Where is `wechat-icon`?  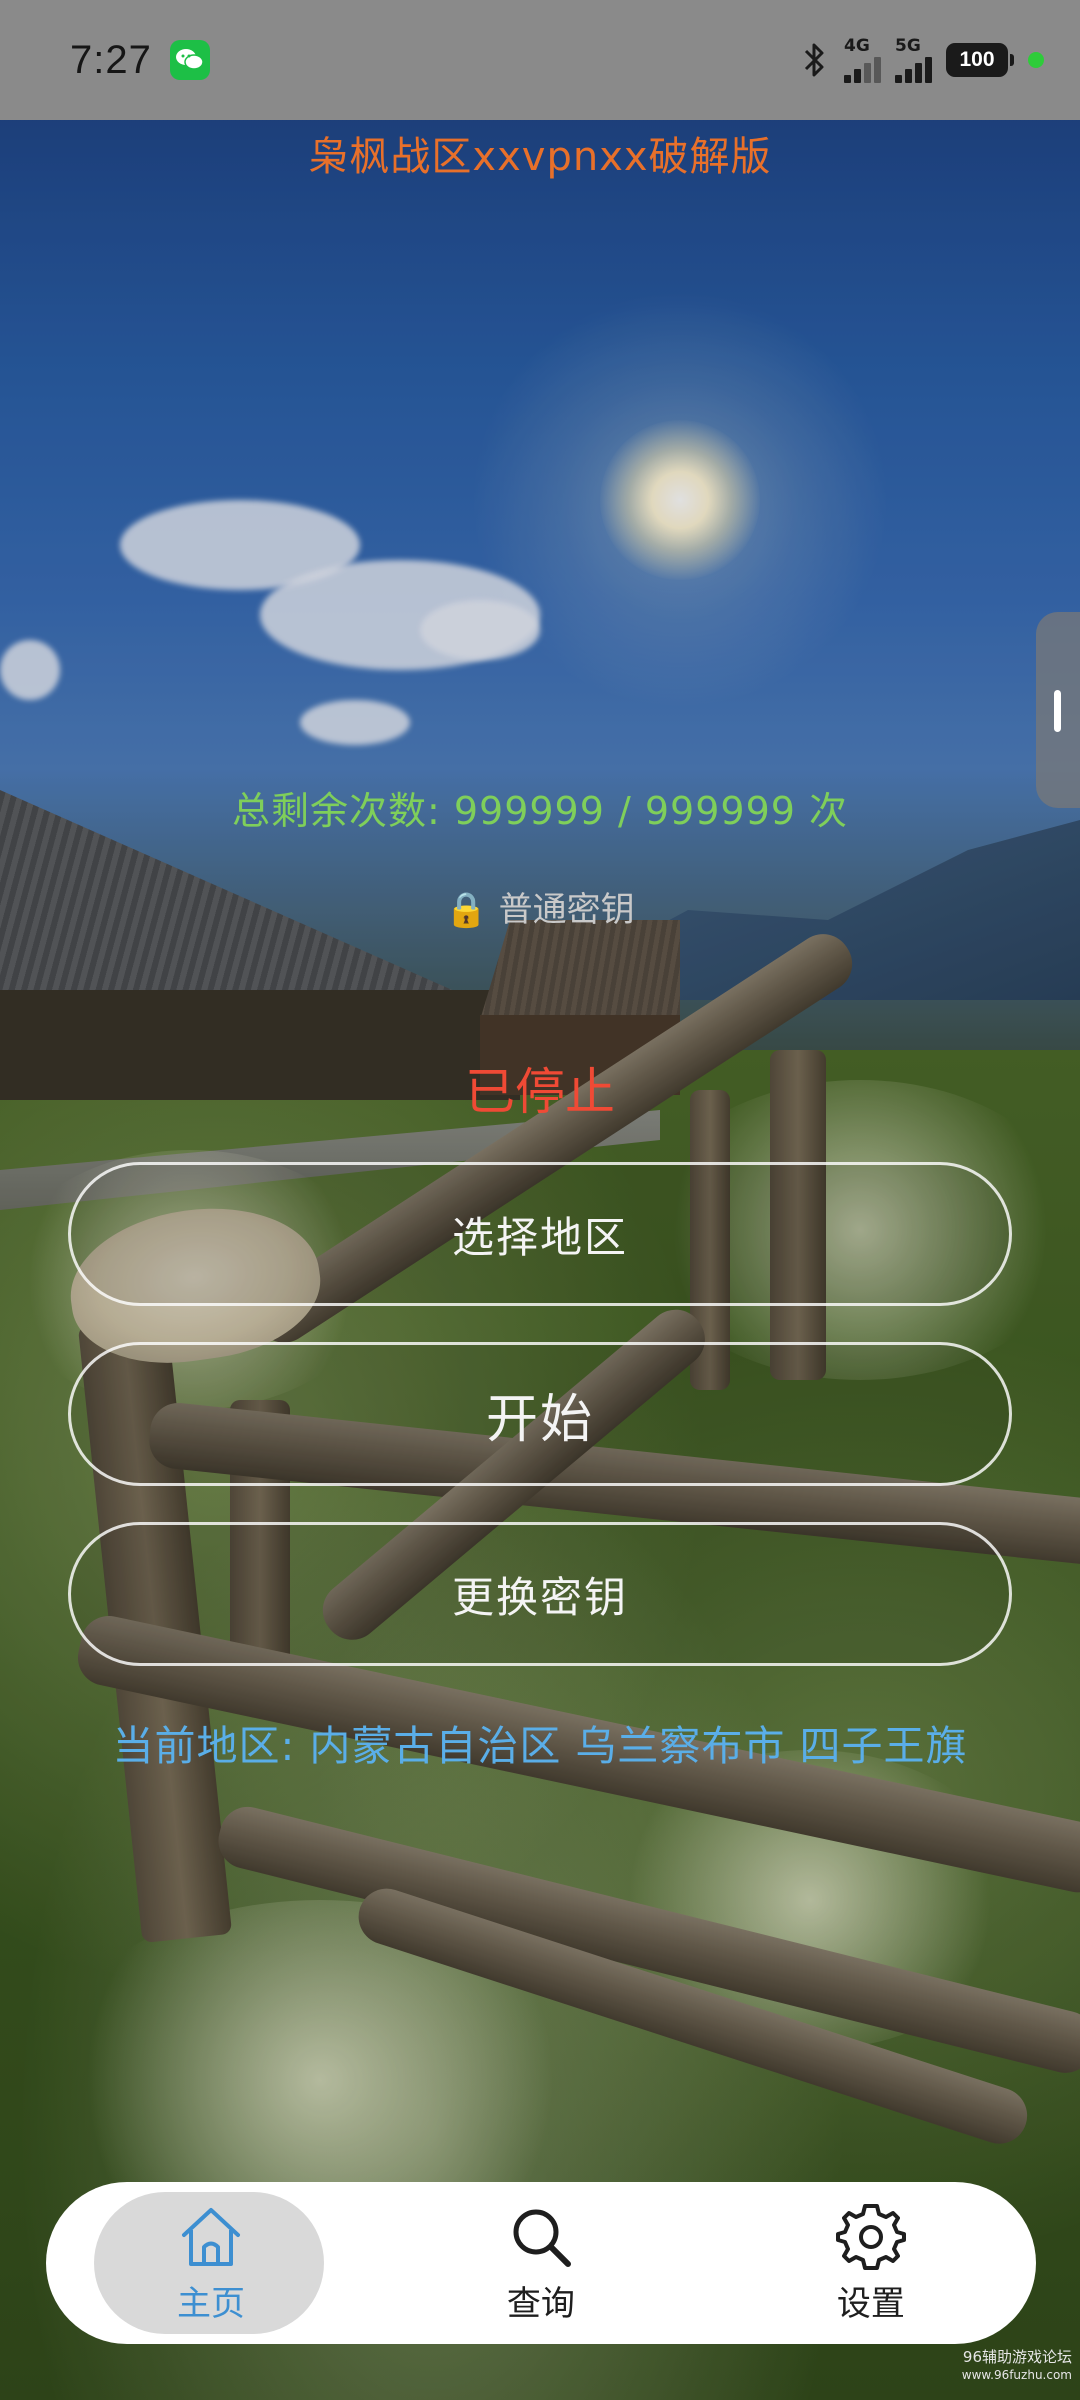
wechat-icon is located at coordinates (189, 59).